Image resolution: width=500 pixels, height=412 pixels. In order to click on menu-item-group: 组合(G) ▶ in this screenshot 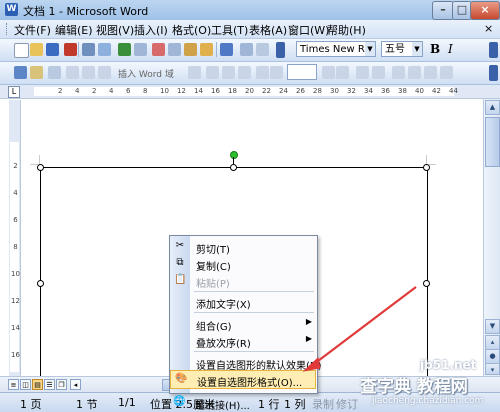, I will do `click(243, 324)`.